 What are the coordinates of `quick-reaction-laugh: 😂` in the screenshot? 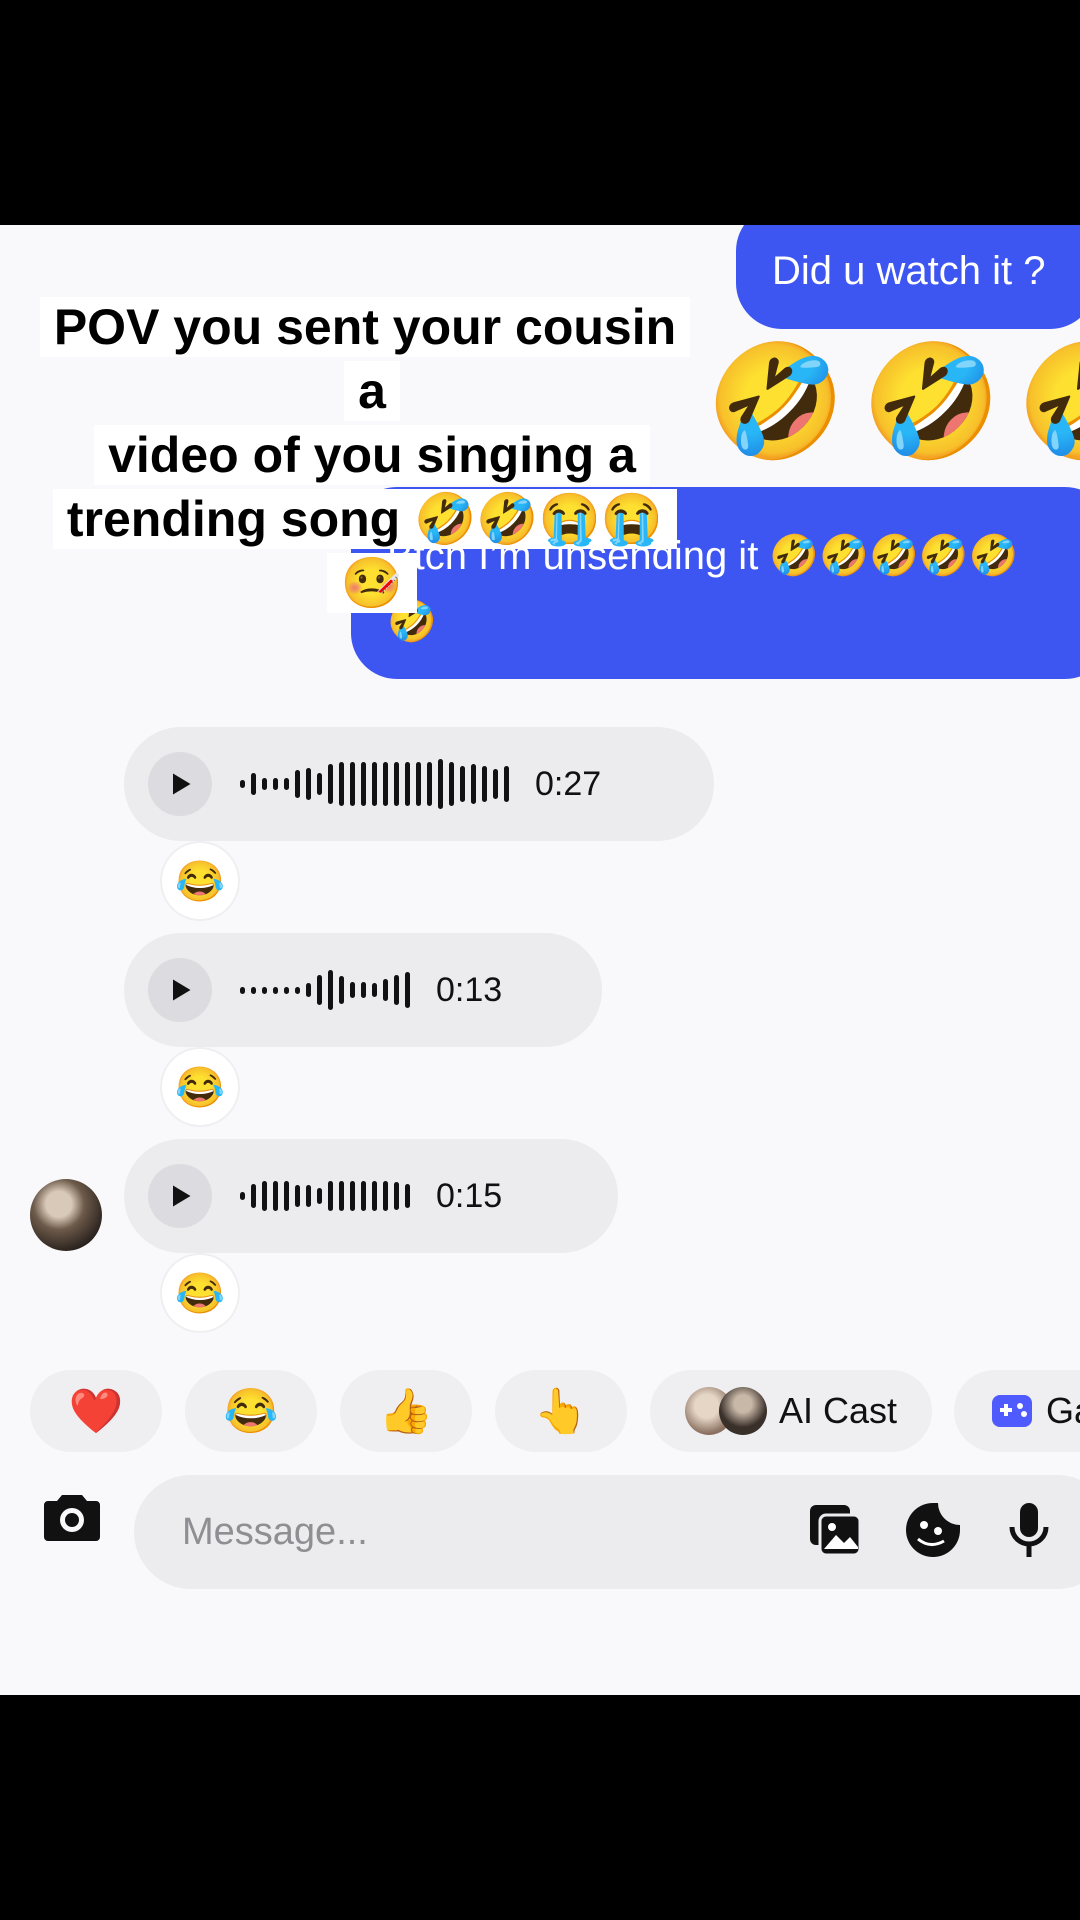 It's located at (251, 1411).